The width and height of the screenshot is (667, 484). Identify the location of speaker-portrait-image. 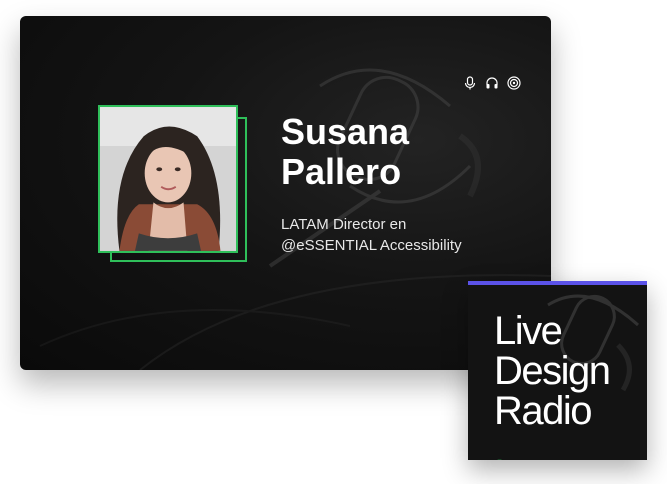
(168, 179).